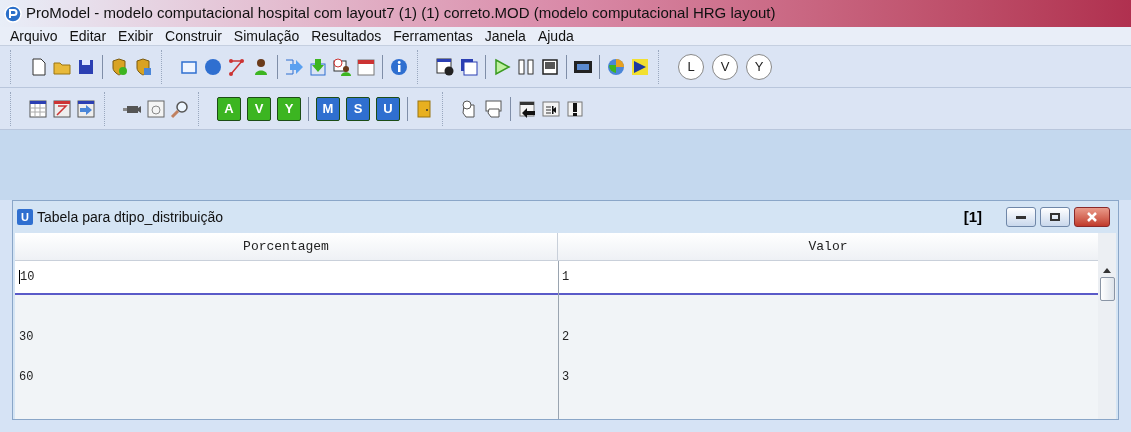  I want to click on column-header: Porcentagem, so click(286, 246).